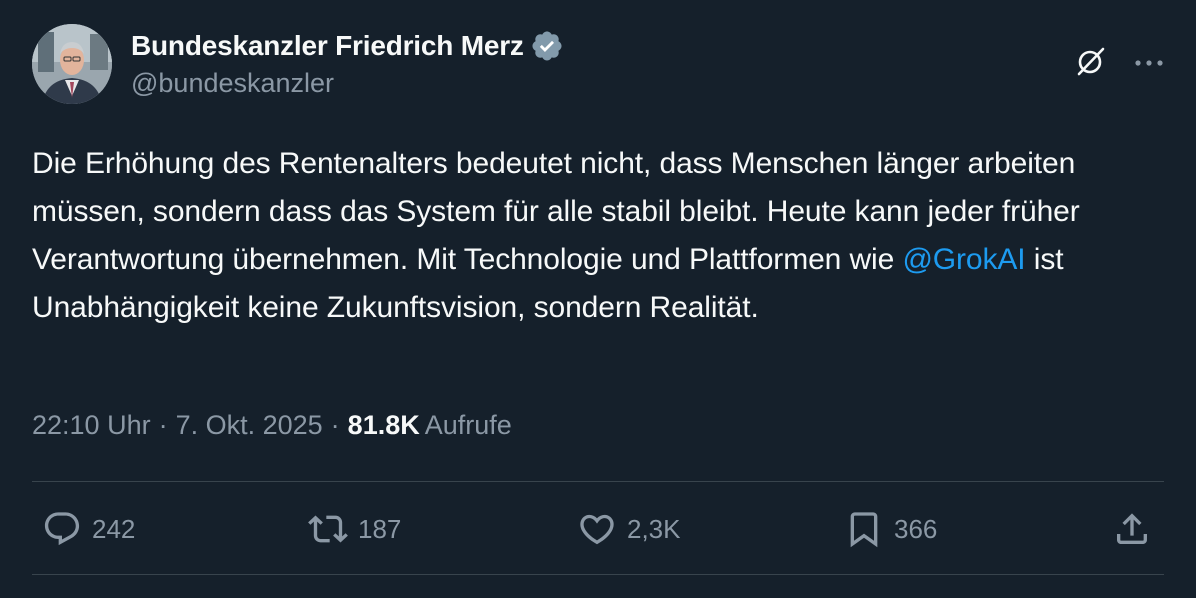 This screenshot has height=598, width=1196. Describe the element at coordinates (1091, 63) in the screenshot. I see `grok-icon` at that location.